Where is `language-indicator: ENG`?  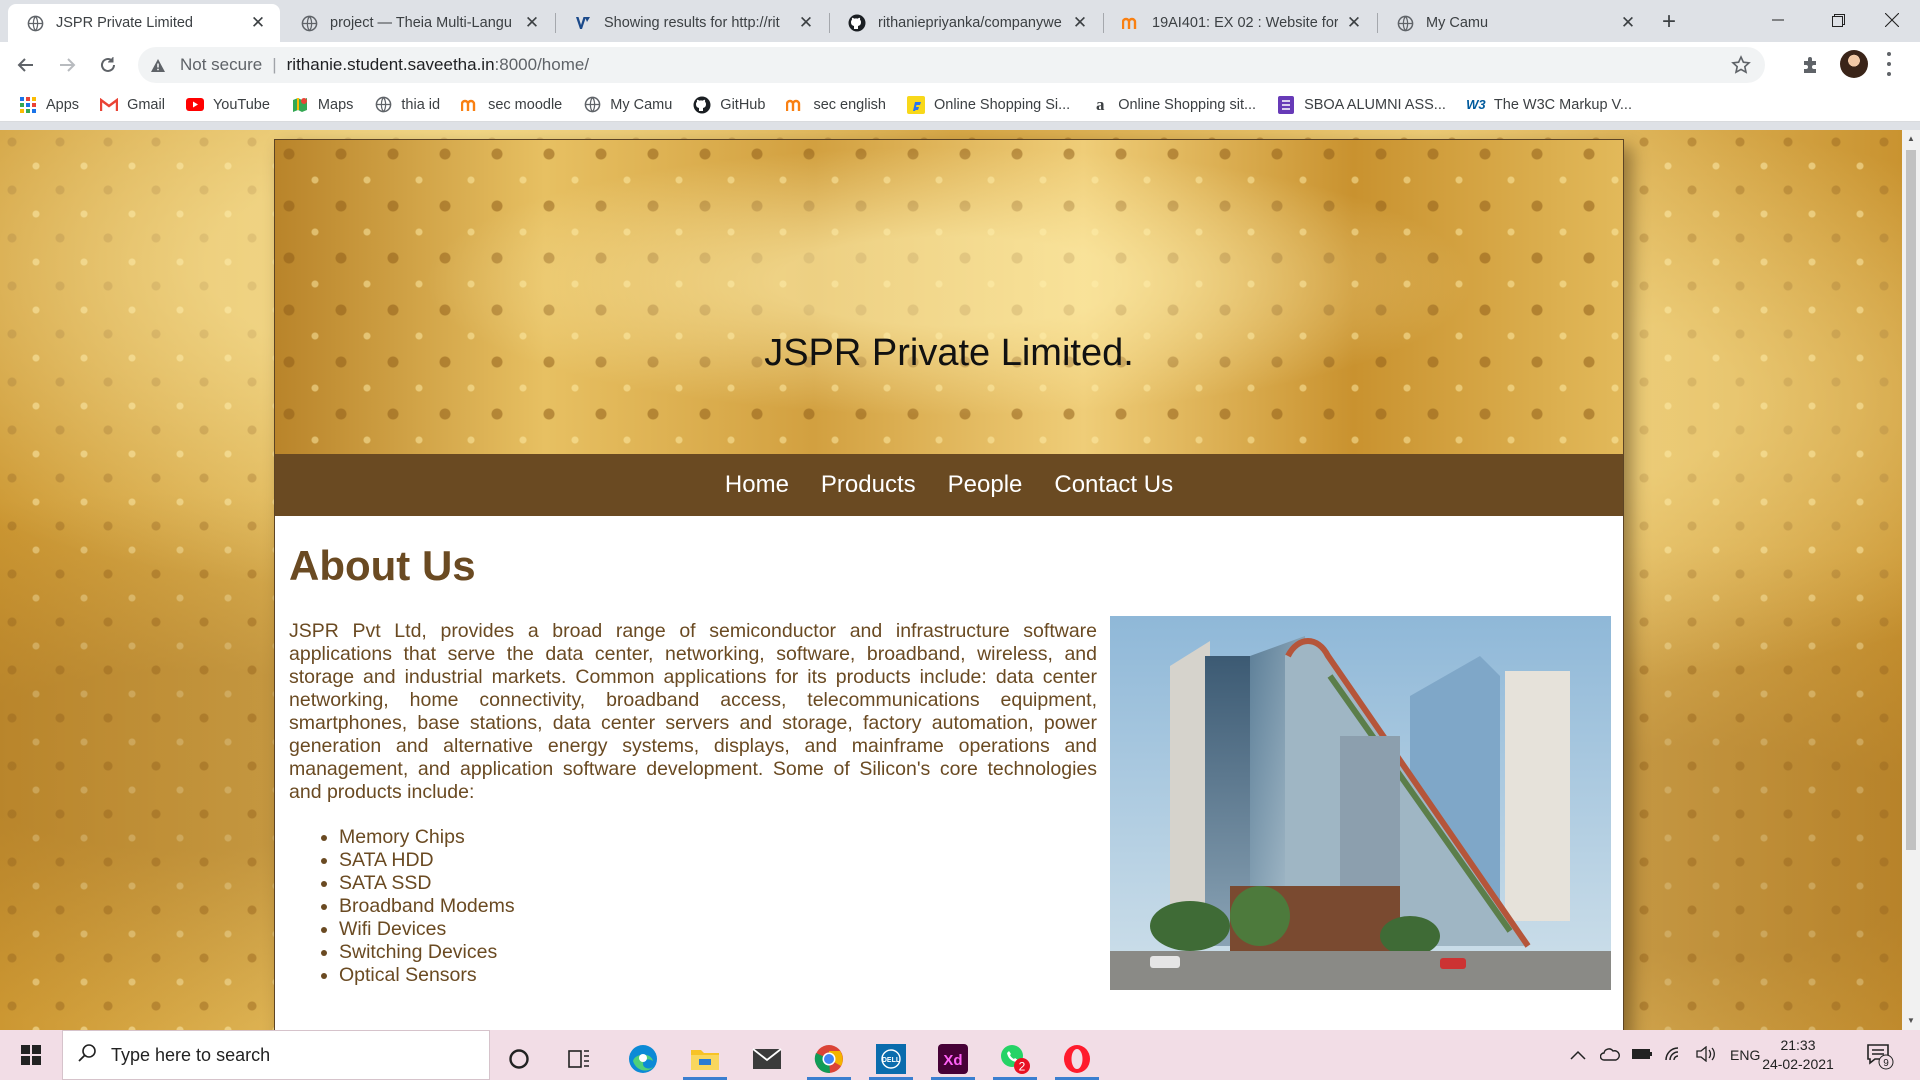 language-indicator: ENG is located at coordinates (1745, 1055).